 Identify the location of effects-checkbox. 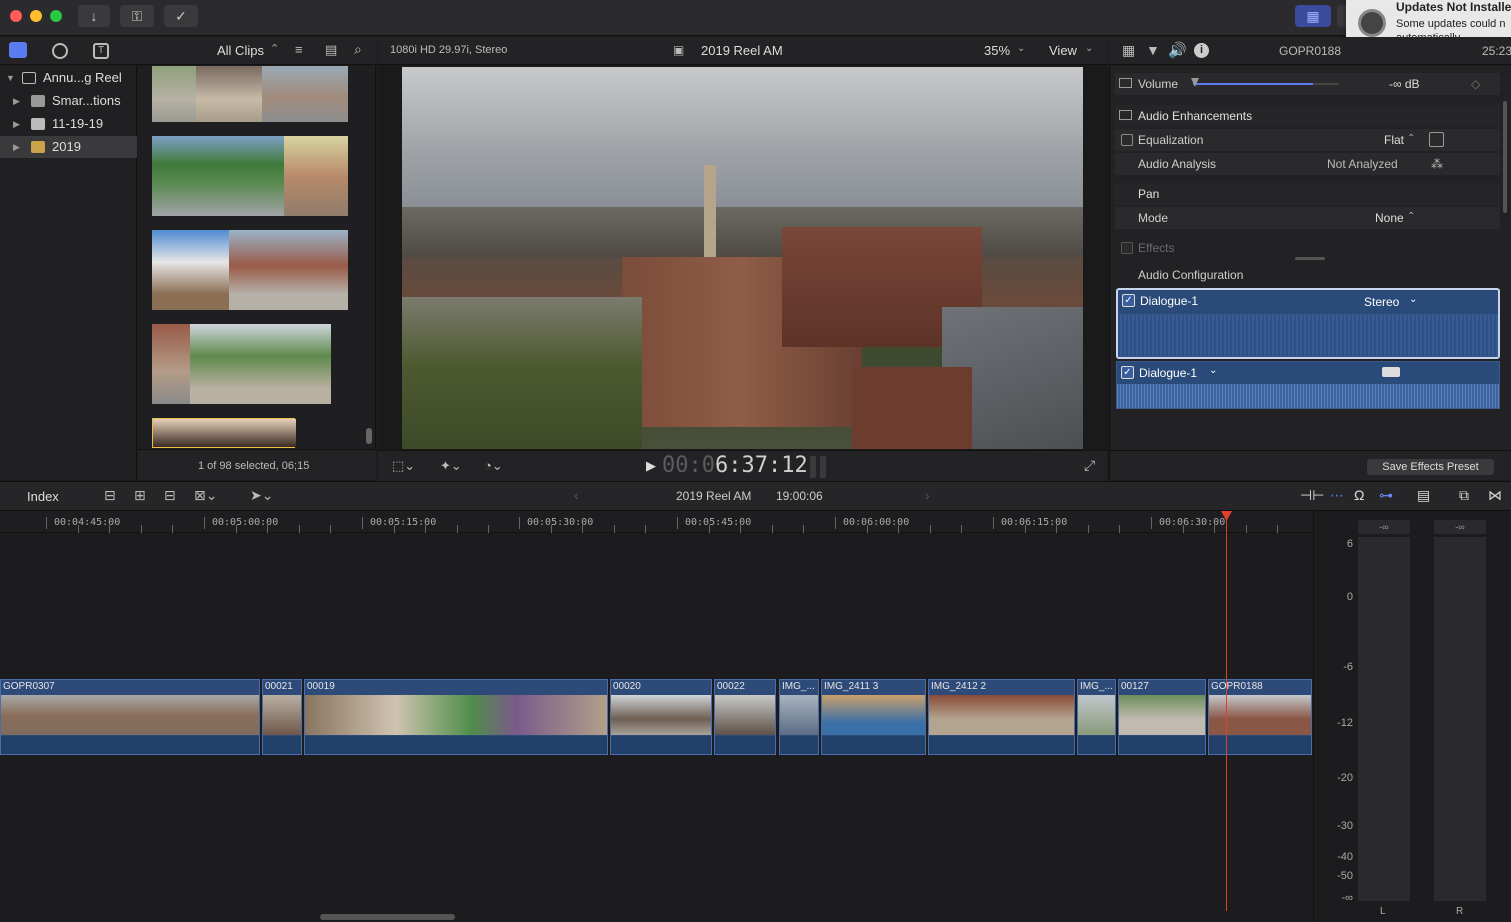
(1127, 248).